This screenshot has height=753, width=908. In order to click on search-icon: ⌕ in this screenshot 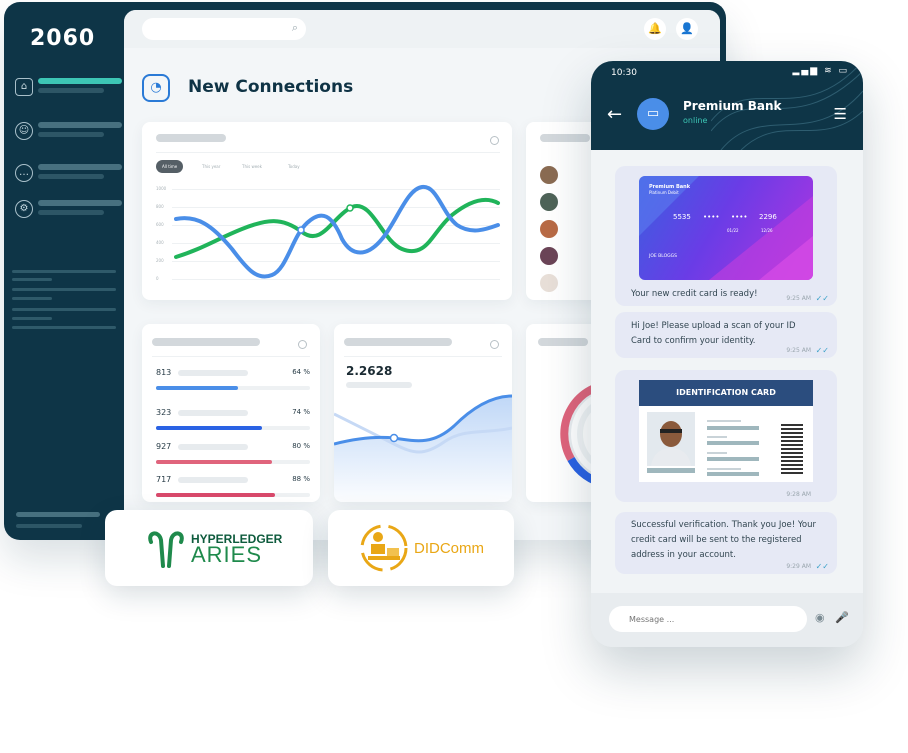, I will do `click(294, 27)`.